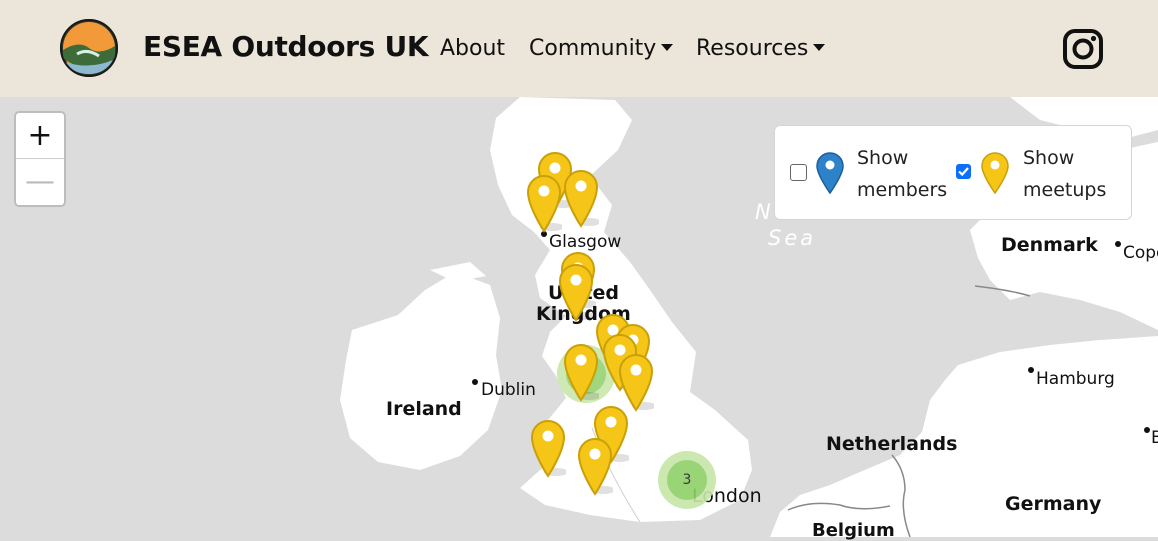 The height and width of the screenshot is (541, 1158). Describe the element at coordinates (1053, 504) in the screenshot. I see `label-germany: Germany` at that location.